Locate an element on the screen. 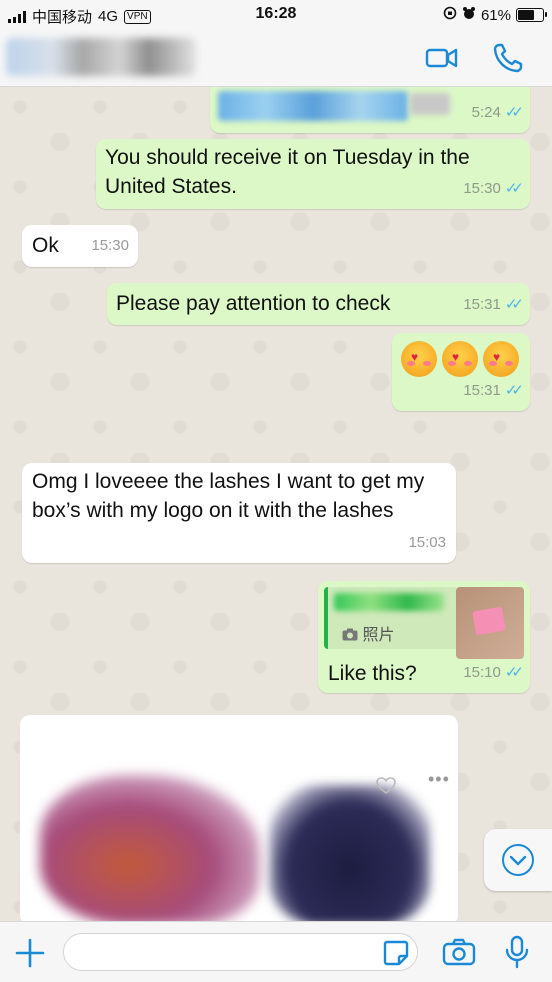 Image resolution: width=552 pixels, height=982 pixels. message-bubble-outgoing: 15:31✓✓ is located at coordinates (461, 372).